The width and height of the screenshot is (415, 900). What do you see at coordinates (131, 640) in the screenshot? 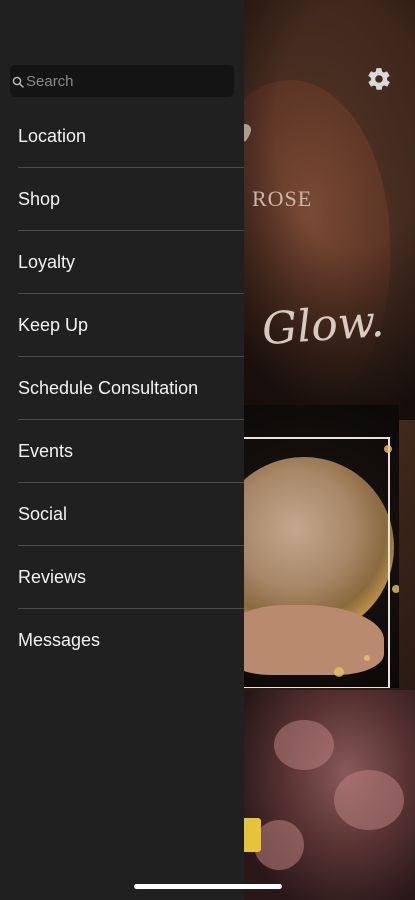
I see `menu-item-messages: Messages` at bounding box center [131, 640].